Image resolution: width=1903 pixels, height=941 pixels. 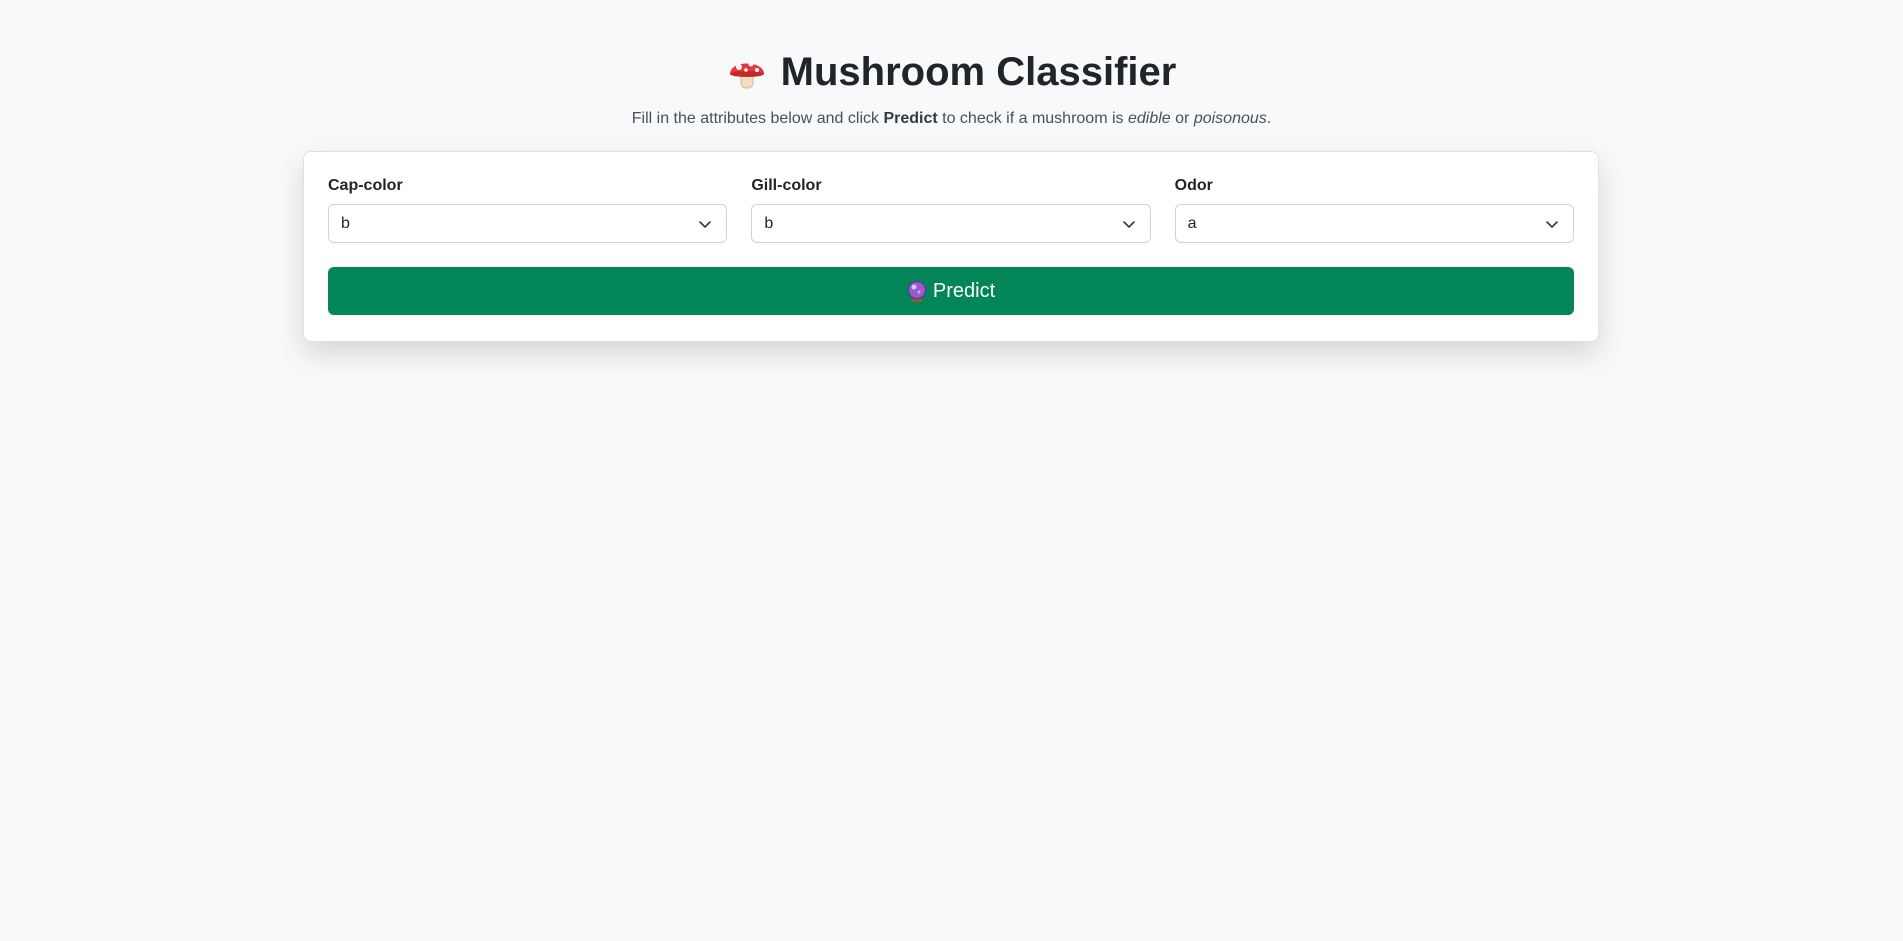 I want to click on subtitle-text: to check if a mushroom is, so click(x=1032, y=118).